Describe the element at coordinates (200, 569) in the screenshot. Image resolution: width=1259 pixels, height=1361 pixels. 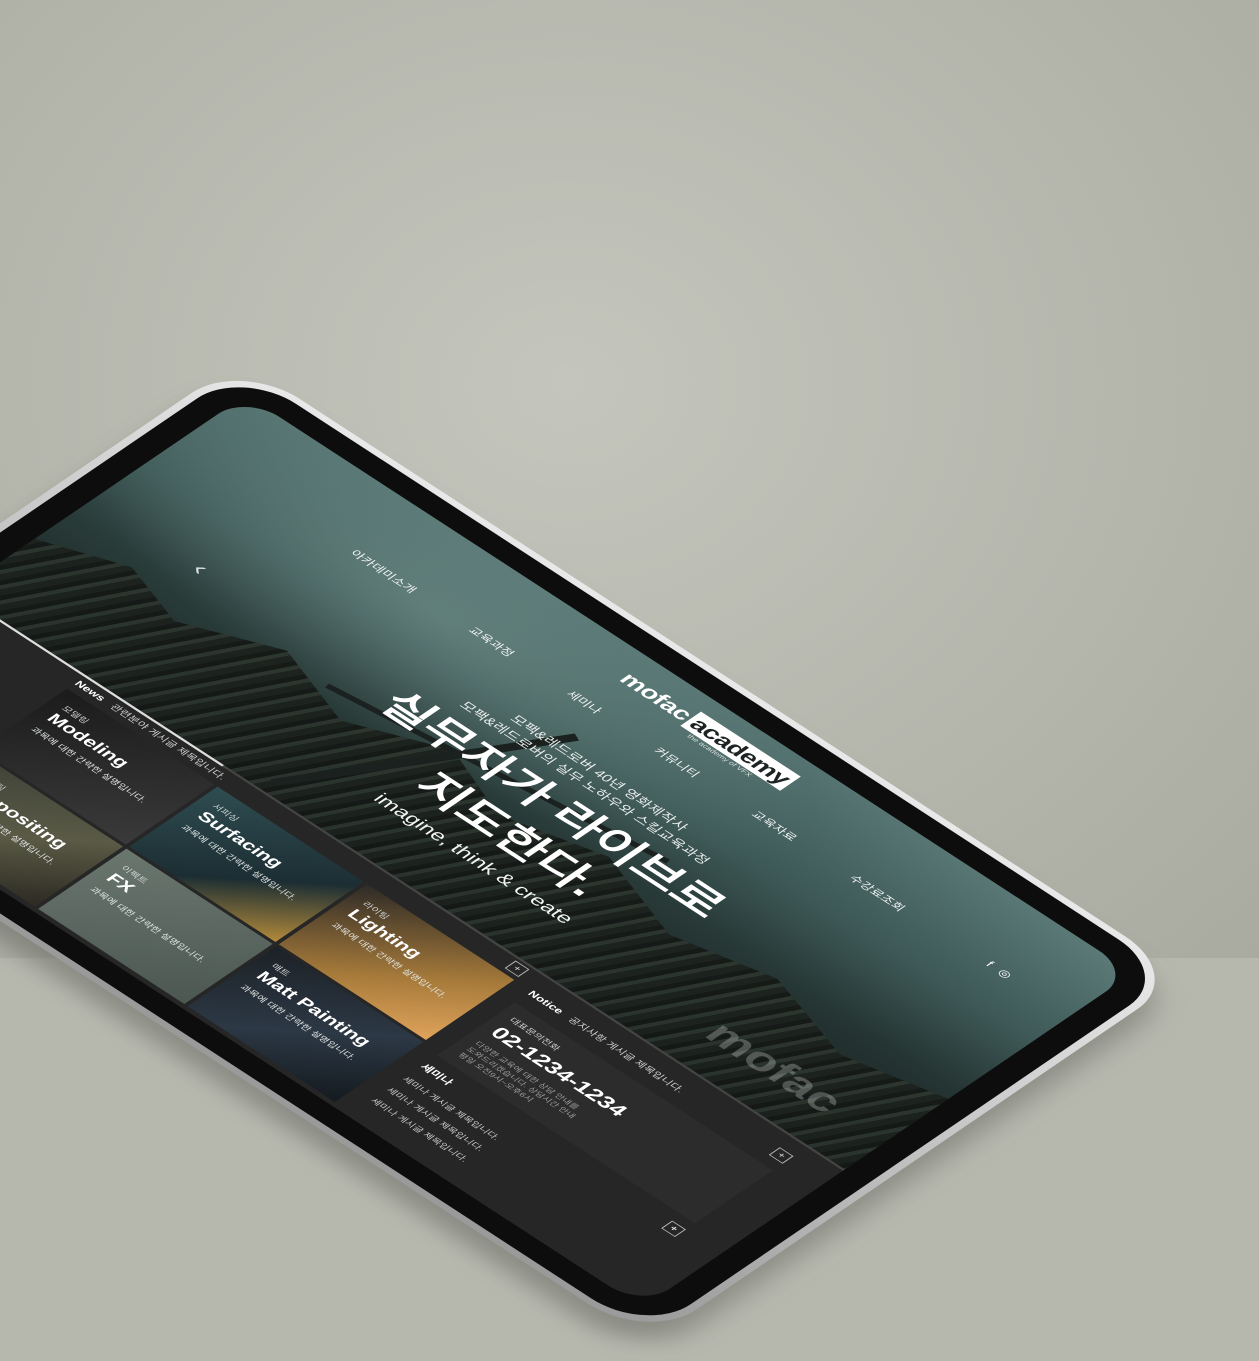
I see `slider-prev-icon: ‹` at that location.